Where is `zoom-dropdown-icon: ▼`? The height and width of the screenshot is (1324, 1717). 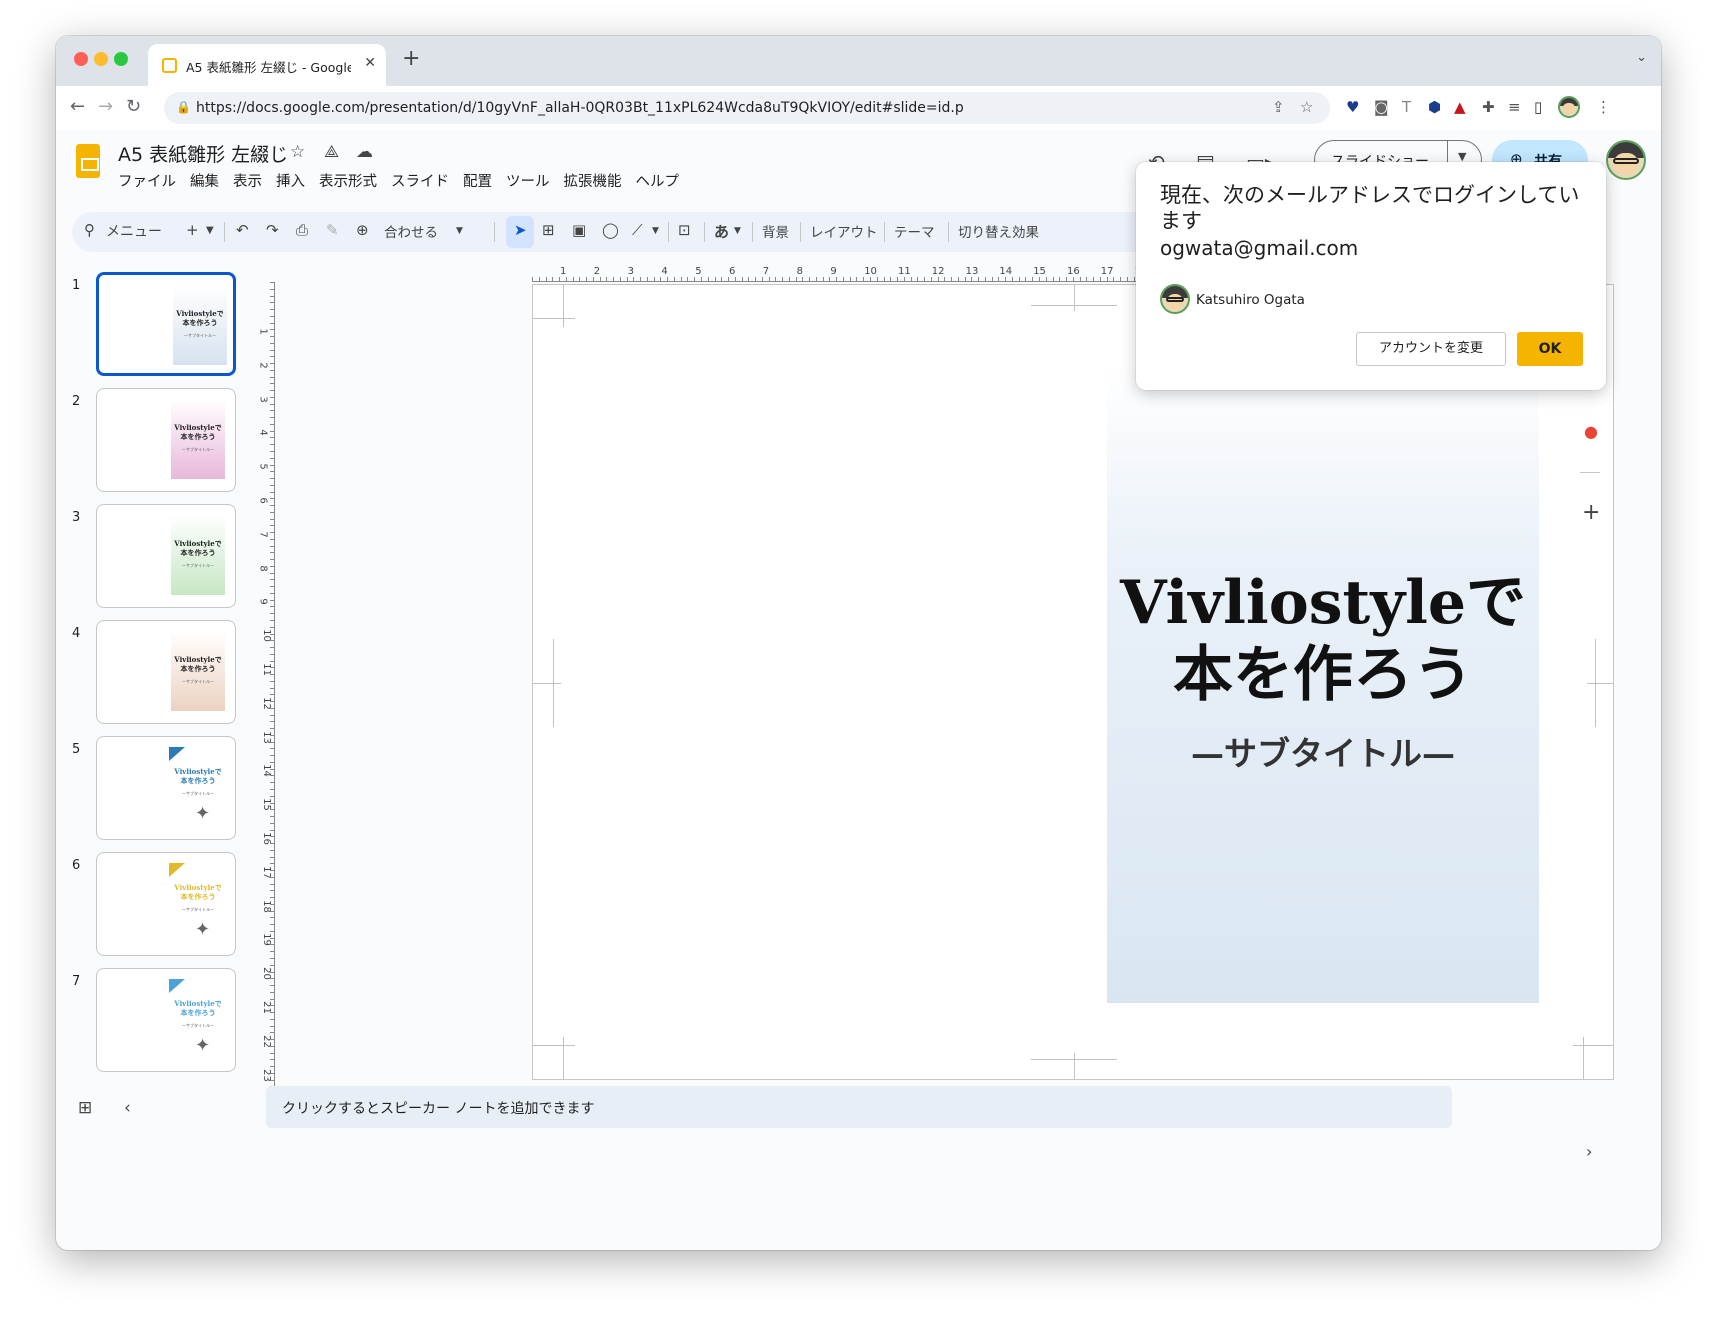
zoom-dropdown-icon: ▼ is located at coordinates (459, 231).